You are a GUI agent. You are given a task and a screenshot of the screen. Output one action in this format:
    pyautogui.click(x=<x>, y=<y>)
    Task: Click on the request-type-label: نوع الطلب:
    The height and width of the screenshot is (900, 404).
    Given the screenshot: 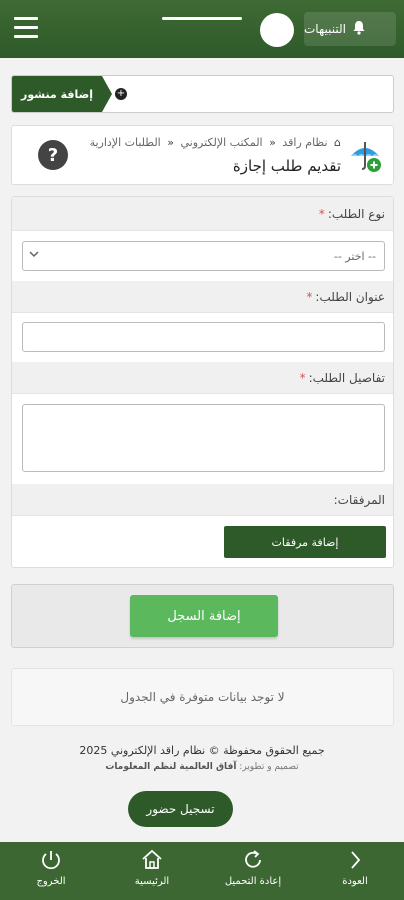 What is the action you would take?
    pyautogui.click(x=356, y=213)
    